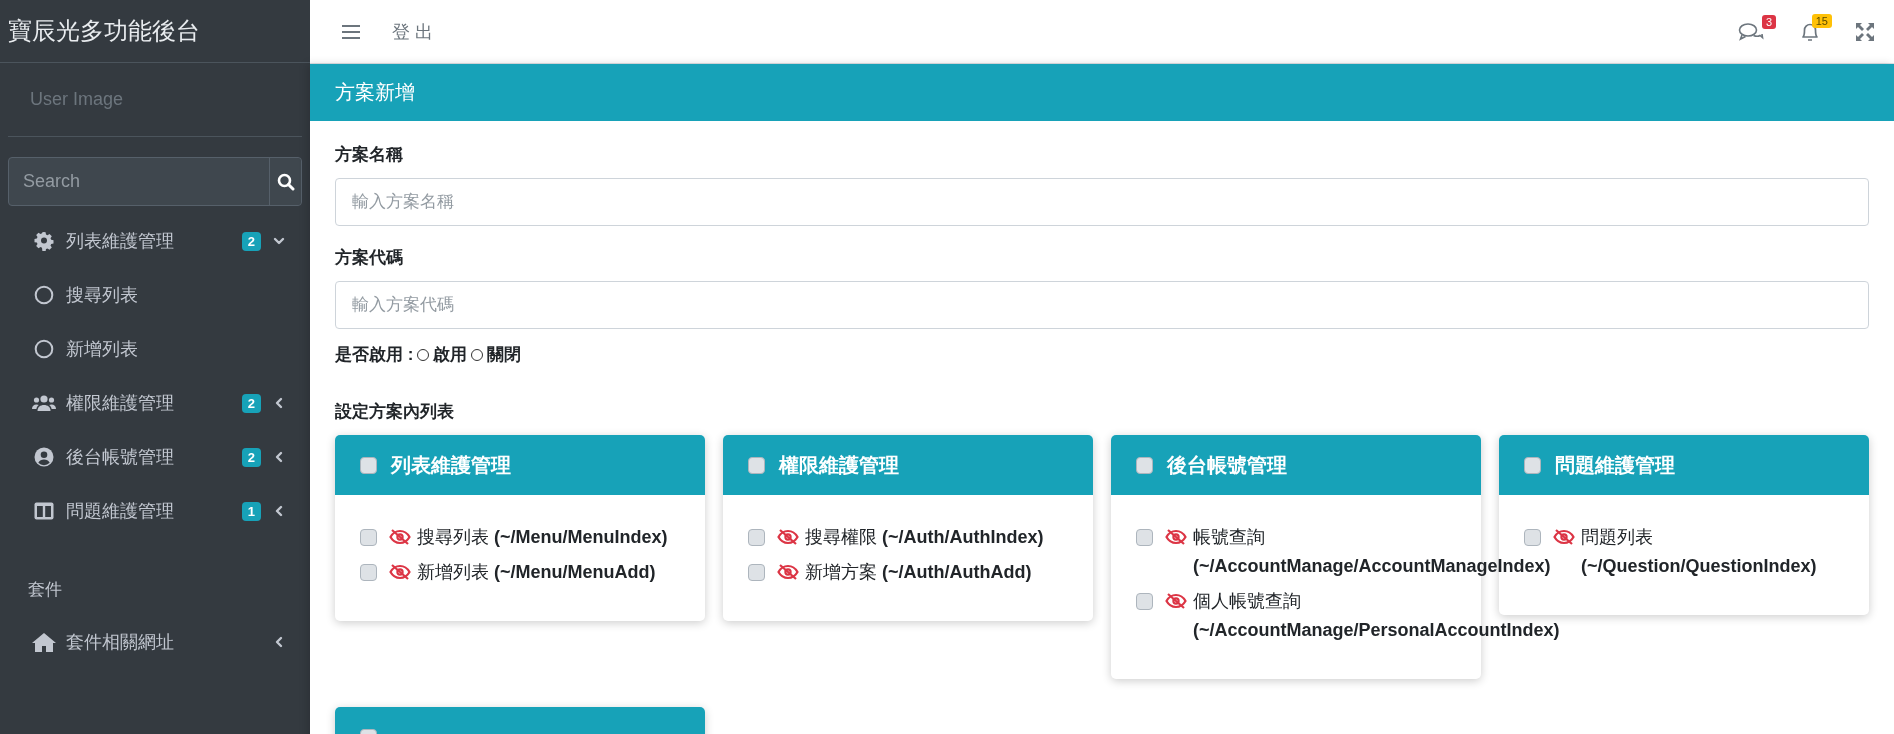  Describe the element at coordinates (395, 412) in the screenshot. I see `section-title: 設定方案內列表` at that location.